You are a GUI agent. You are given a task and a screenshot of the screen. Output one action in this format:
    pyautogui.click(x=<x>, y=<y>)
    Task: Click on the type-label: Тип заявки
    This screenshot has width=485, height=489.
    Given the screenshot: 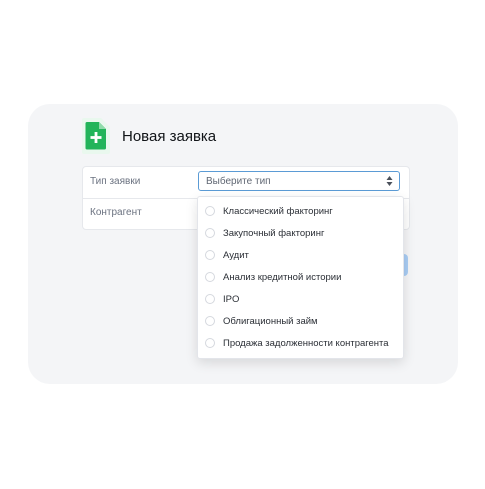 What is the action you would take?
    pyautogui.click(x=115, y=181)
    